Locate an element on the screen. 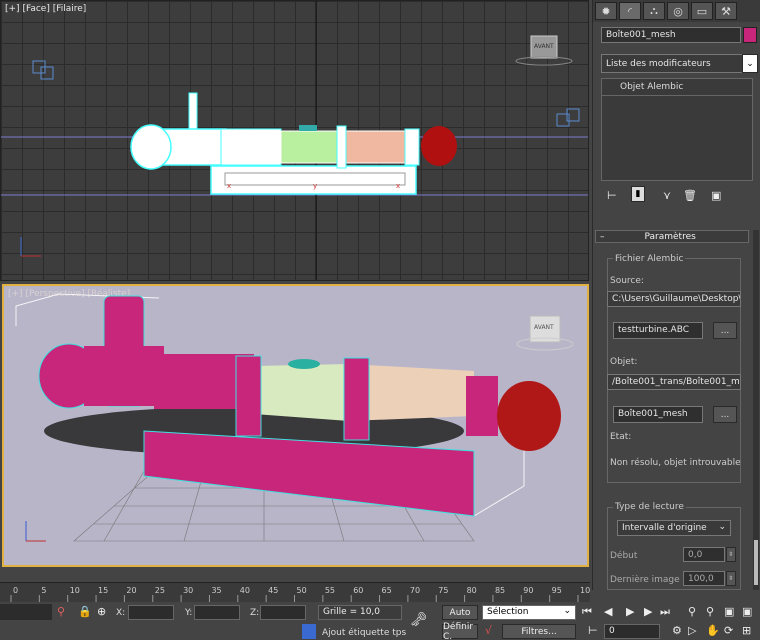 The height and width of the screenshot is (640, 760). source-file-field: testturbine.ABC is located at coordinates (658, 330).